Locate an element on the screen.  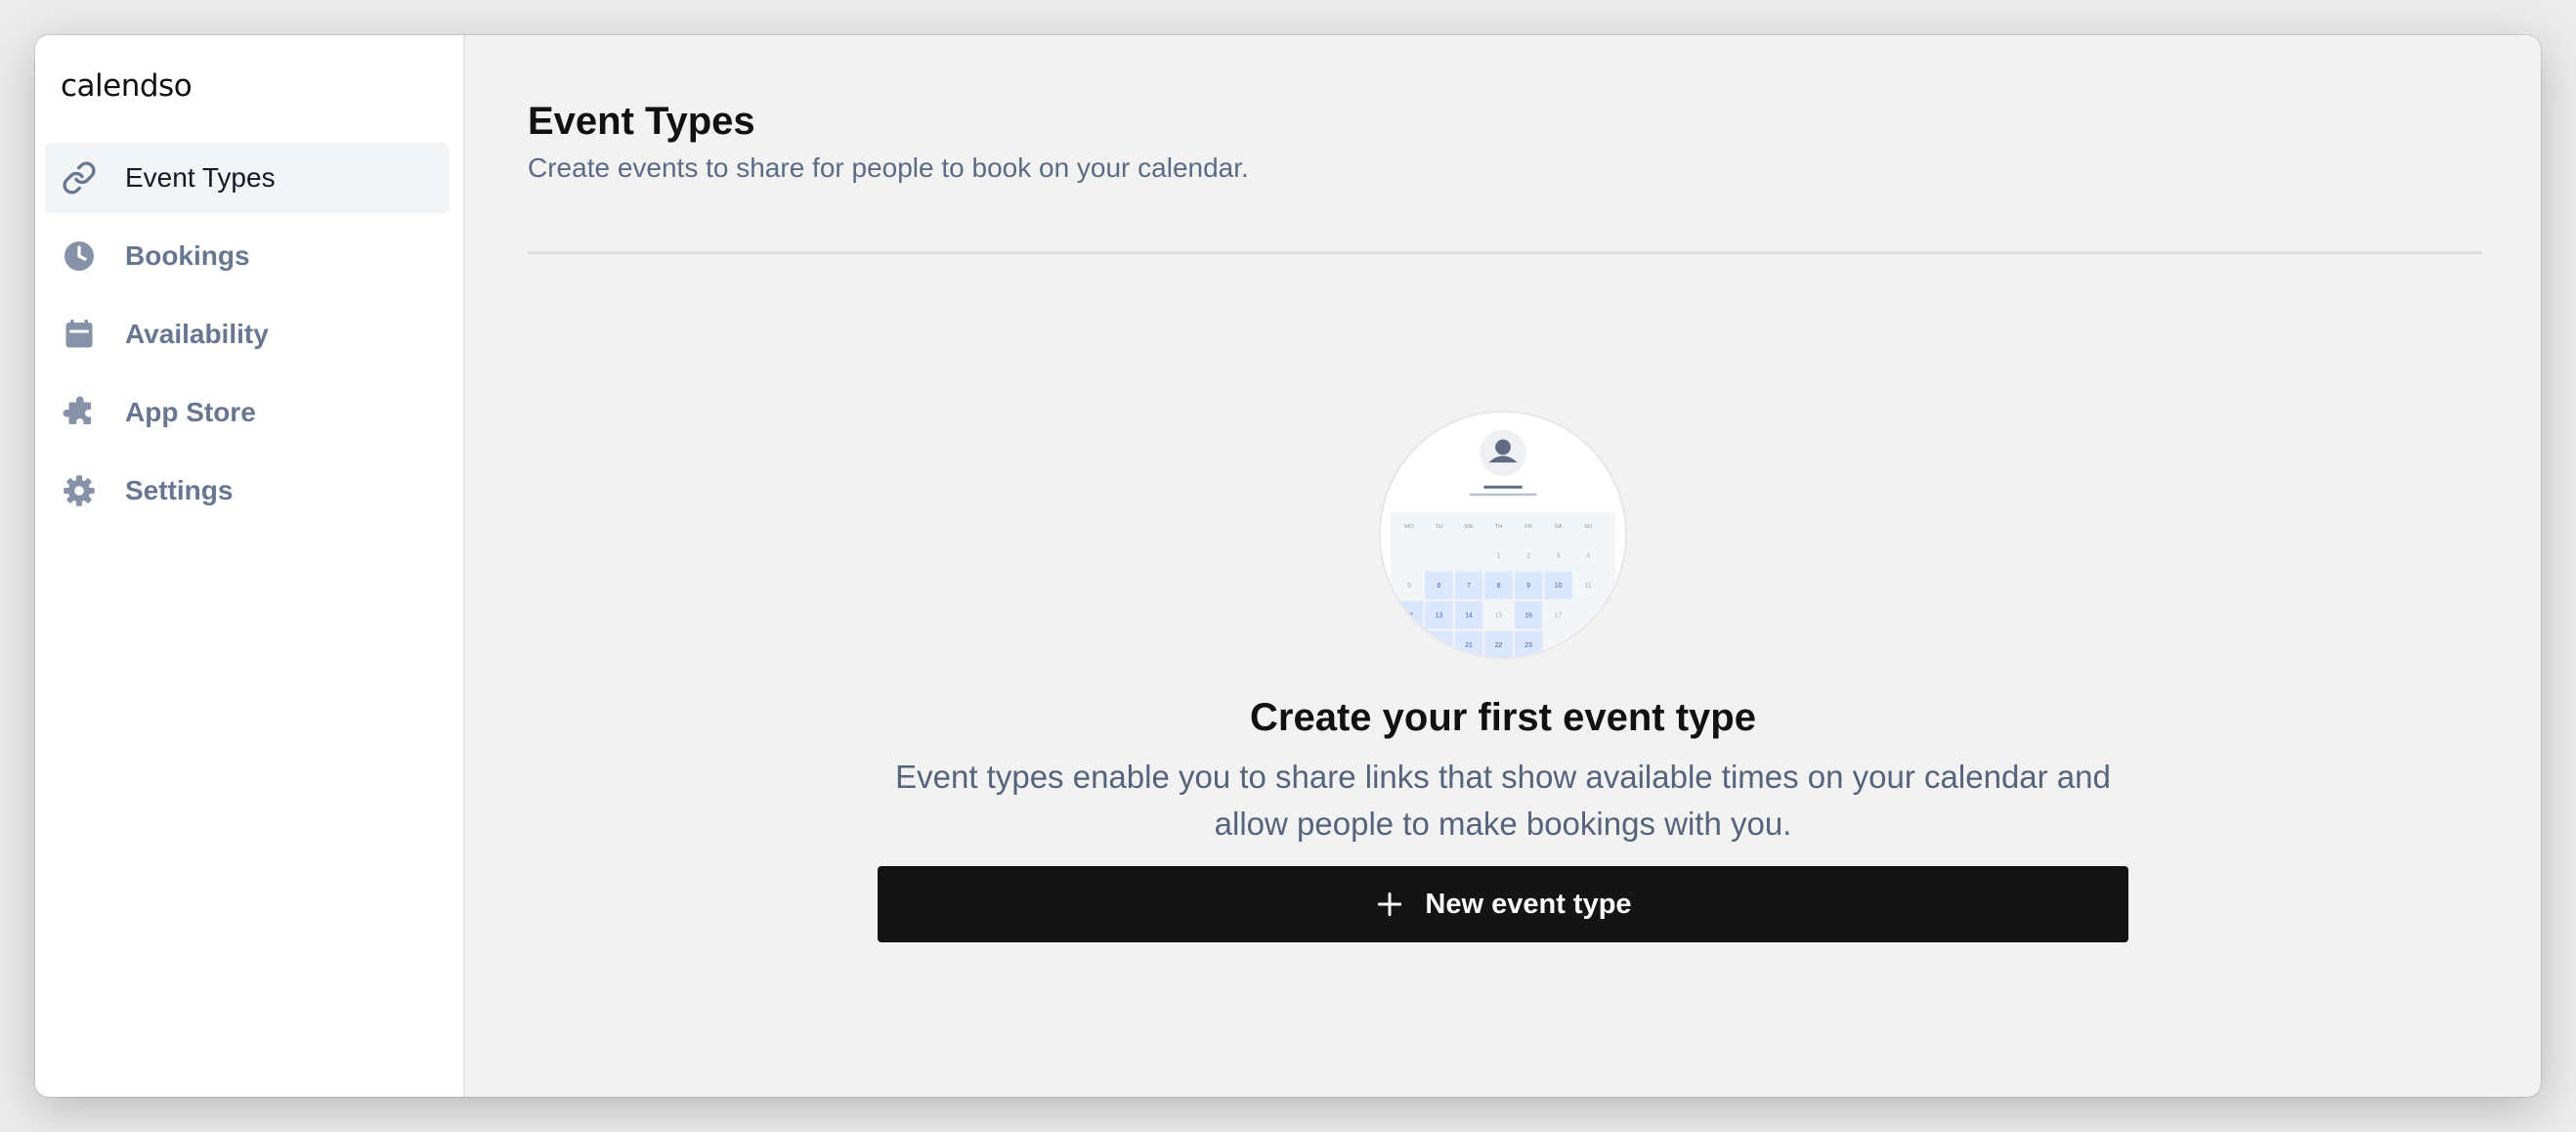
sidebar-item-label: Availability is located at coordinates (197, 334).